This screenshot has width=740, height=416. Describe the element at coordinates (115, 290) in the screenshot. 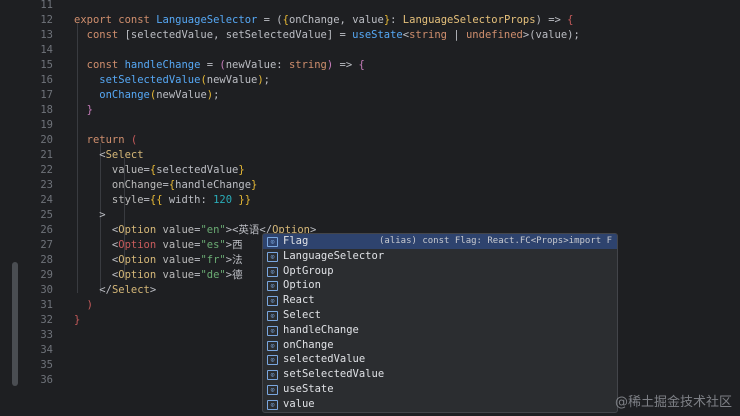

I see `code-text: </Select>` at that location.